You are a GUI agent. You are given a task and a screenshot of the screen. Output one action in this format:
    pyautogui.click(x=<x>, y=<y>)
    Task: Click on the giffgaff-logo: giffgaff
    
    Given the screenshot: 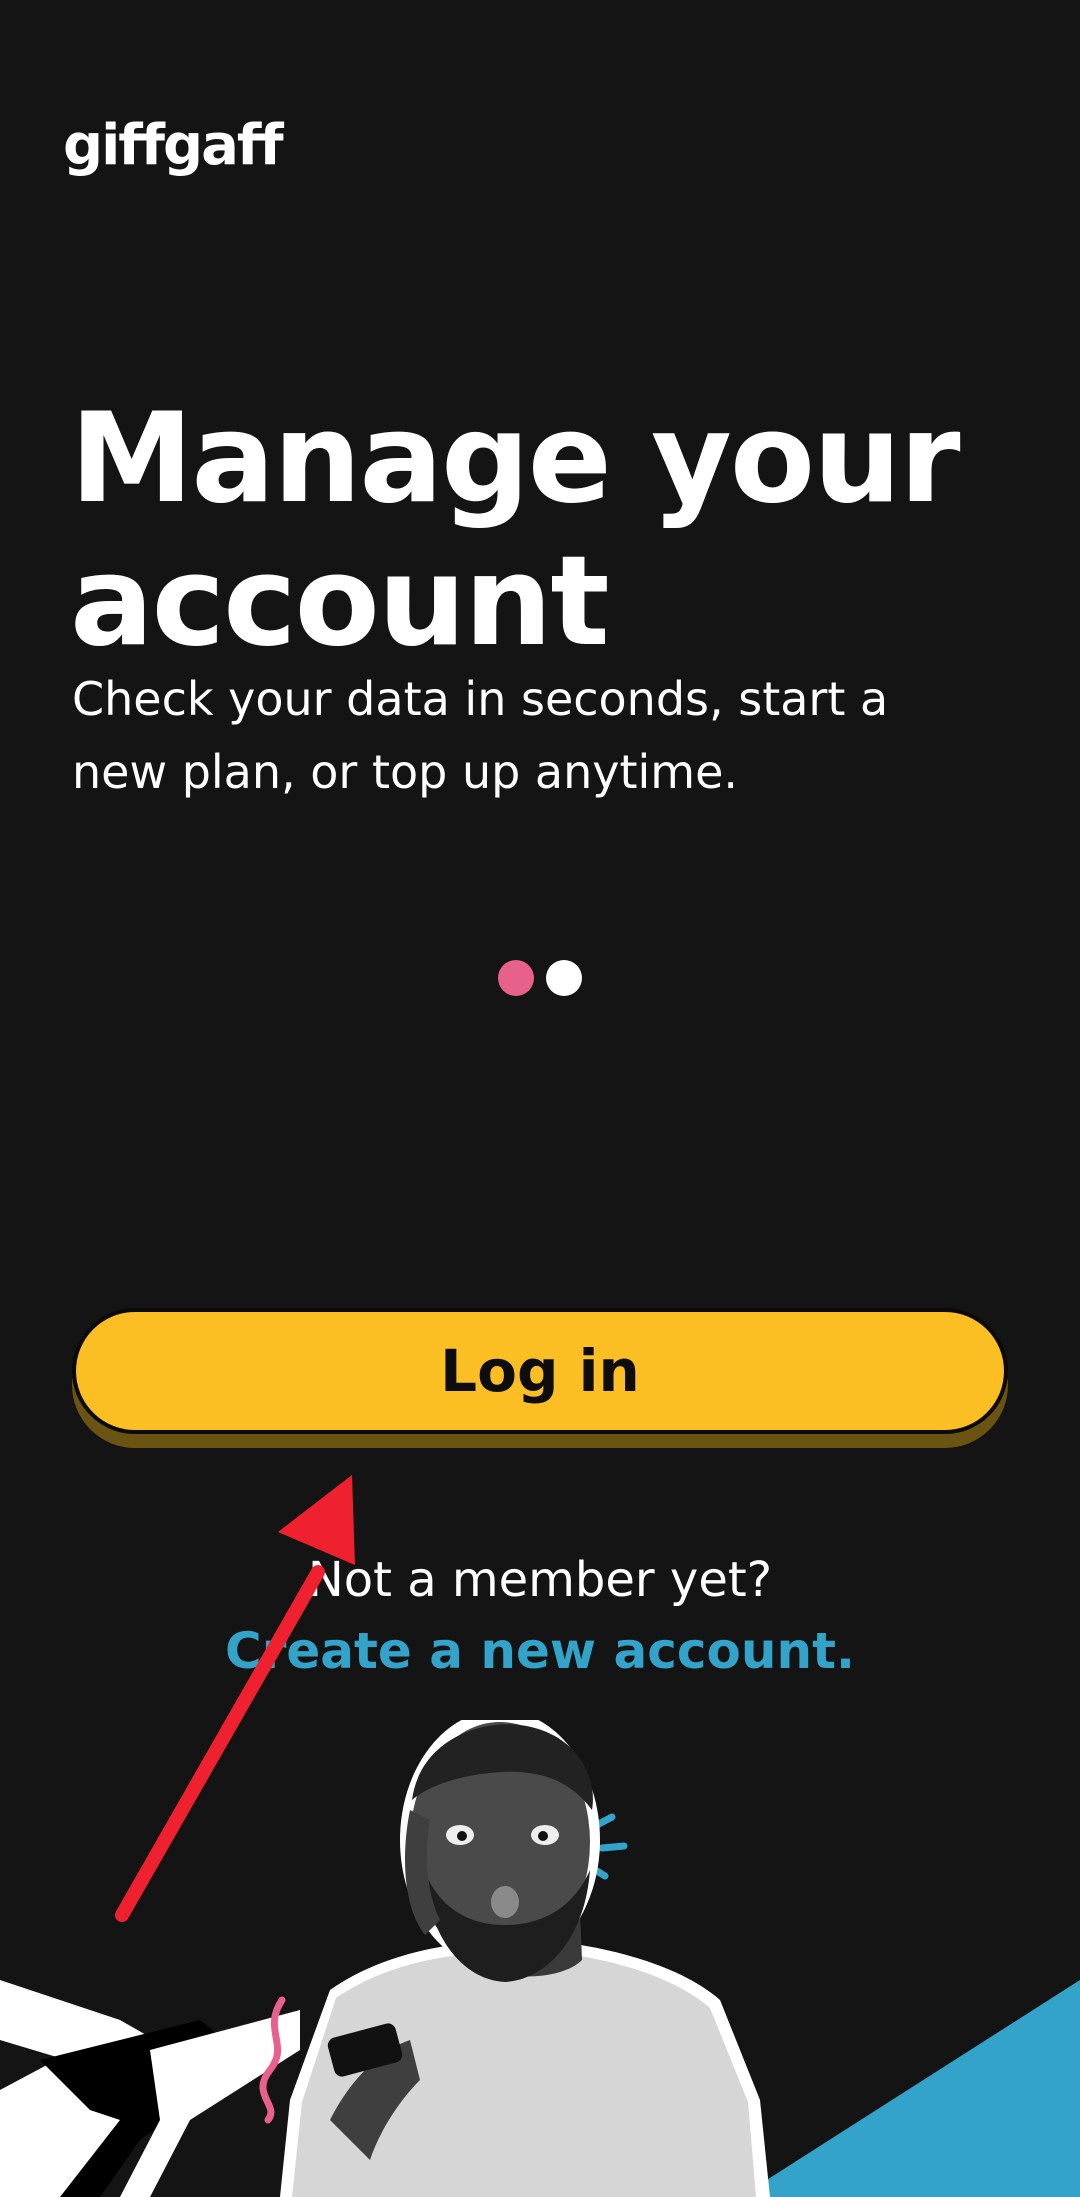 What is the action you would take?
    pyautogui.click(x=173, y=145)
    